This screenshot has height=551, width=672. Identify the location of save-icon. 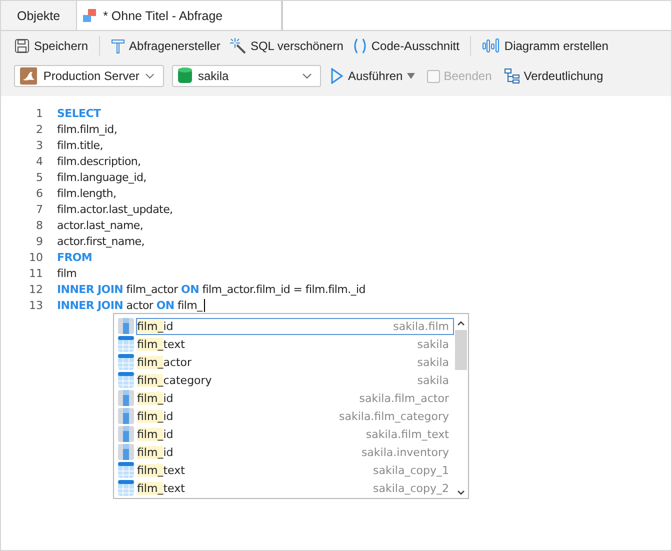
(22, 46).